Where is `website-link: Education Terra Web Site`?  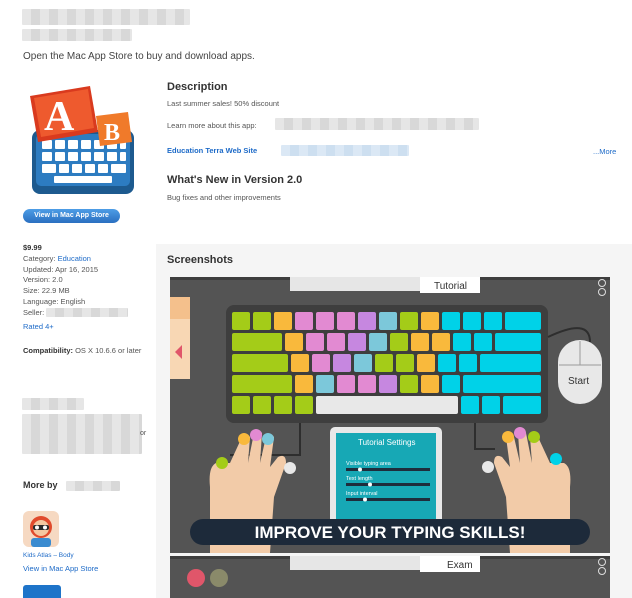 website-link: Education Terra Web Site is located at coordinates (212, 150).